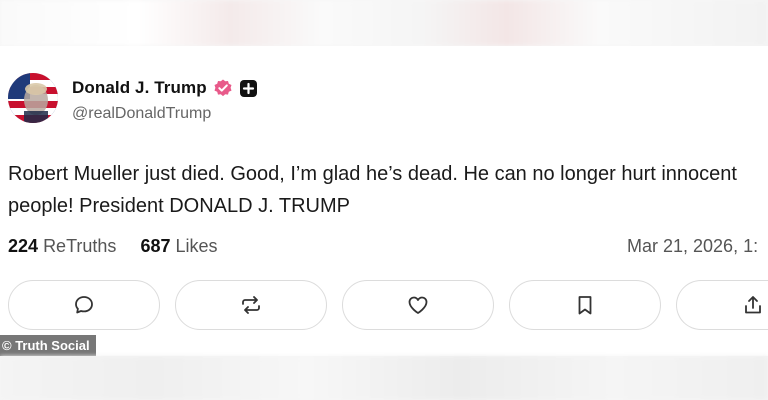 This screenshot has width=768, height=400. Describe the element at coordinates (223, 88) in the screenshot. I see `verified-badge-icon` at that location.